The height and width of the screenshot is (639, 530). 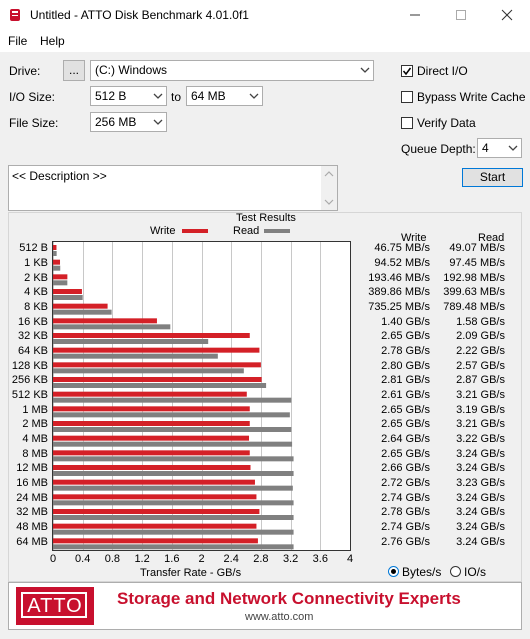 I want to click on write-value: 735.25 MB/s, so click(x=399, y=307).